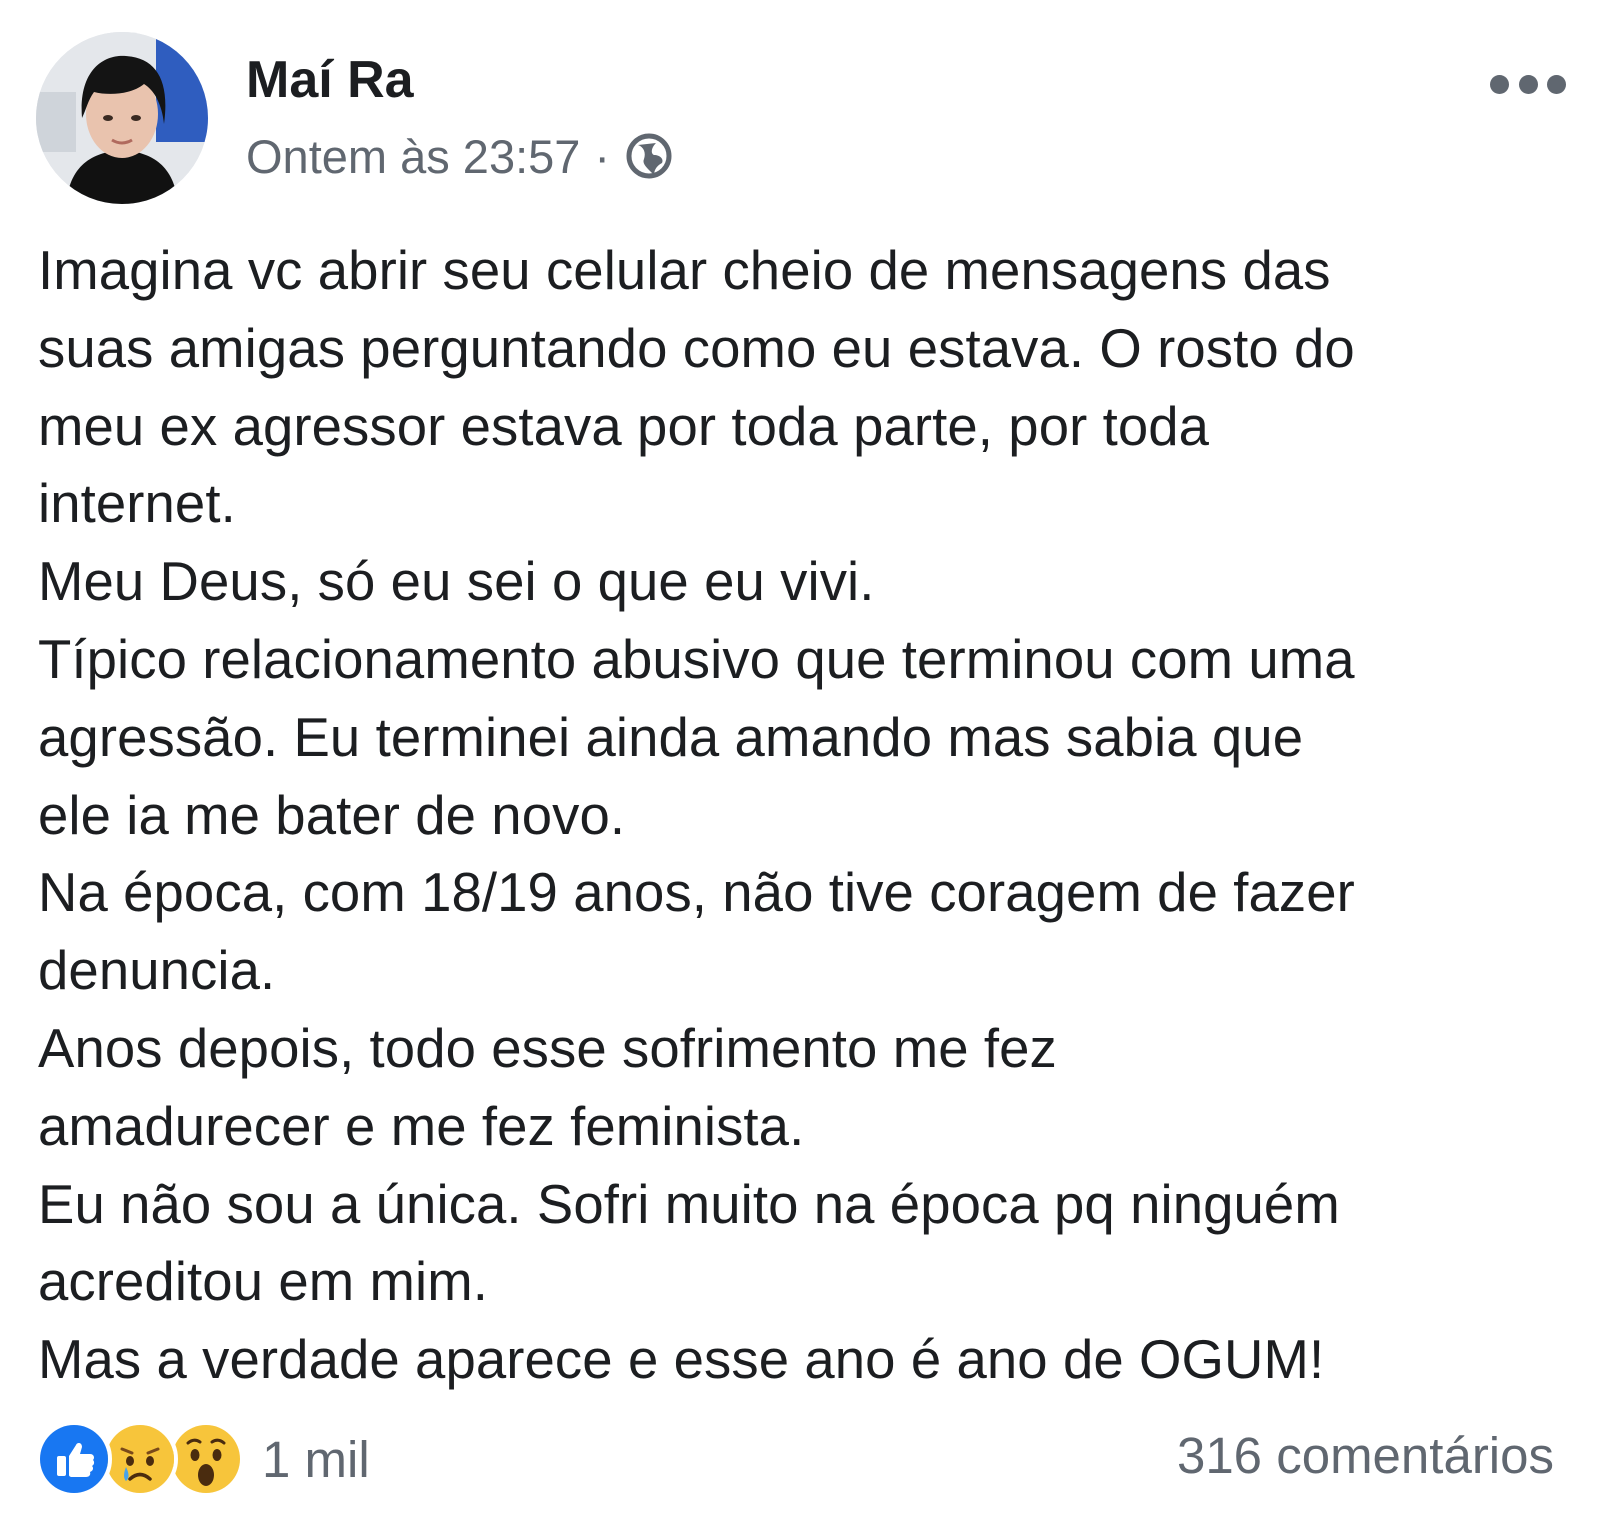 The width and height of the screenshot is (1600, 1537). What do you see at coordinates (547, 1048) in the screenshot?
I see `post-body-line: Anos depois, todo esse sofrimento me fez` at bounding box center [547, 1048].